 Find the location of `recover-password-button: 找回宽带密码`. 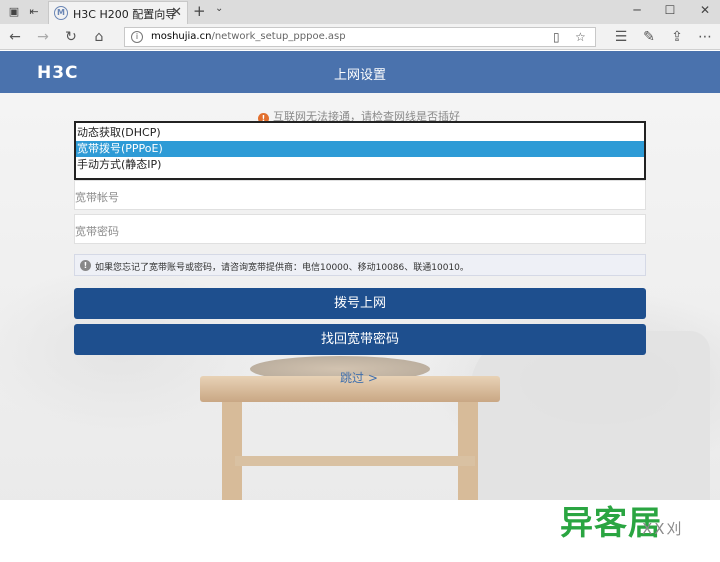

recover-password-button: 找回宽带密码 is located at coordinates (360, 339).